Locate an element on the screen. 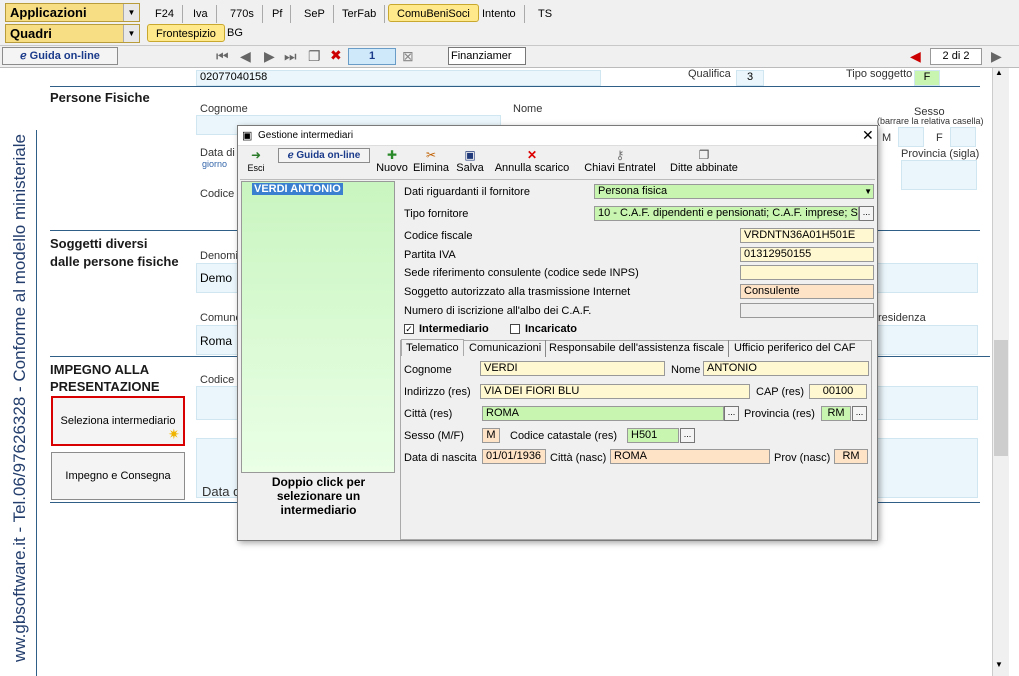 The height and width of the screenshot is (676, 1019). chiavi-entratel-button: ⚷ Chiavi Entratel is located at coordinates (620, 163).